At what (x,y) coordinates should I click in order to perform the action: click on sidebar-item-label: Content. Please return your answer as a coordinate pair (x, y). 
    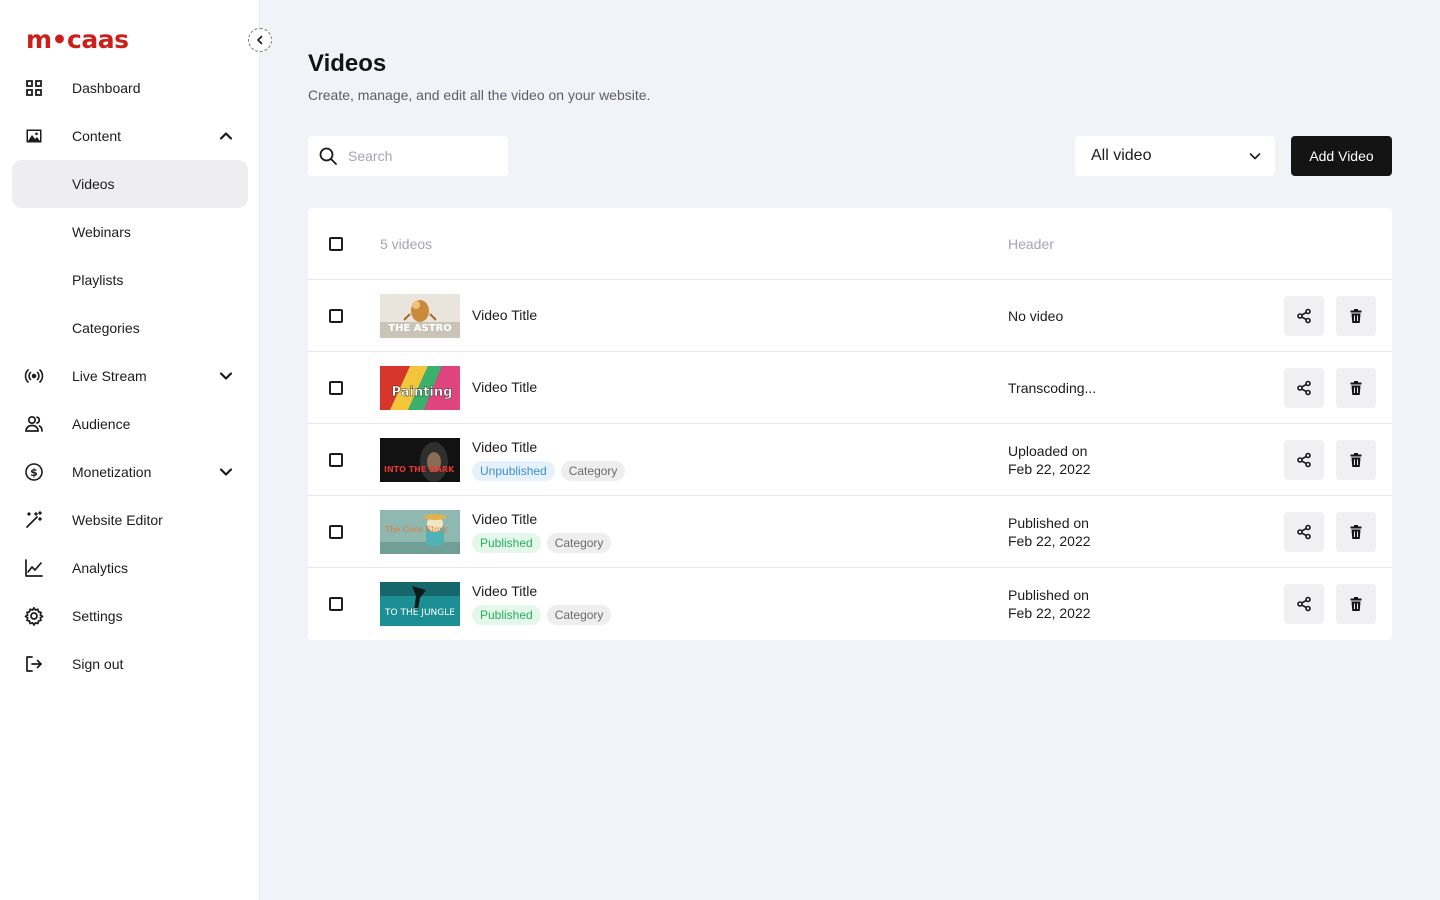
    Looking at the image, I should click on (97, 136).